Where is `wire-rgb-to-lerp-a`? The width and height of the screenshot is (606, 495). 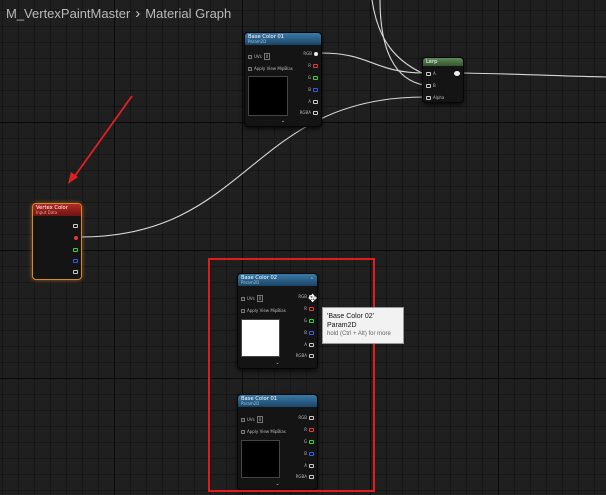 wire-rgb-to-lerp-a is located at coordinates (373, 63).